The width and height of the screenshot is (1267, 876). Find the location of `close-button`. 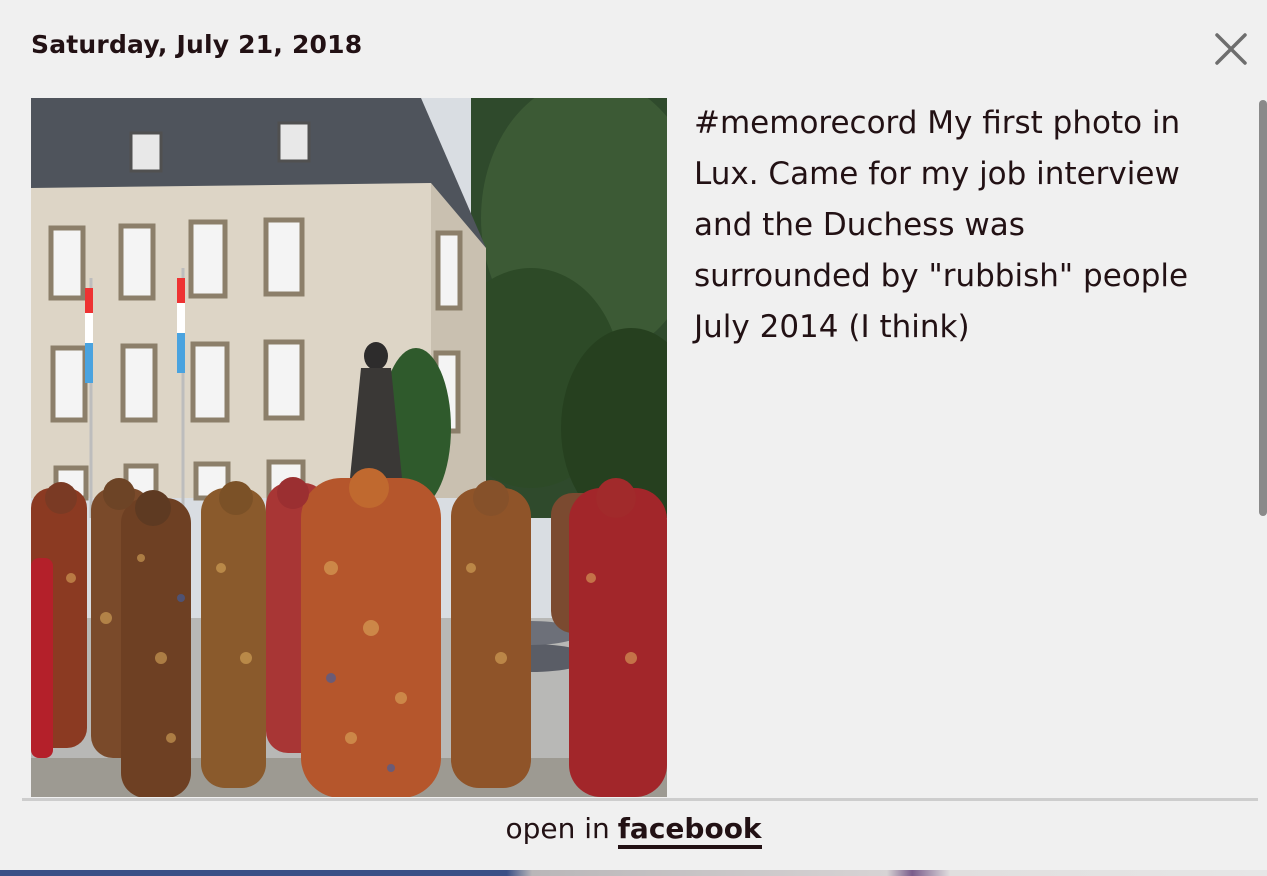

close-button is located at coordinates (1231, 49).